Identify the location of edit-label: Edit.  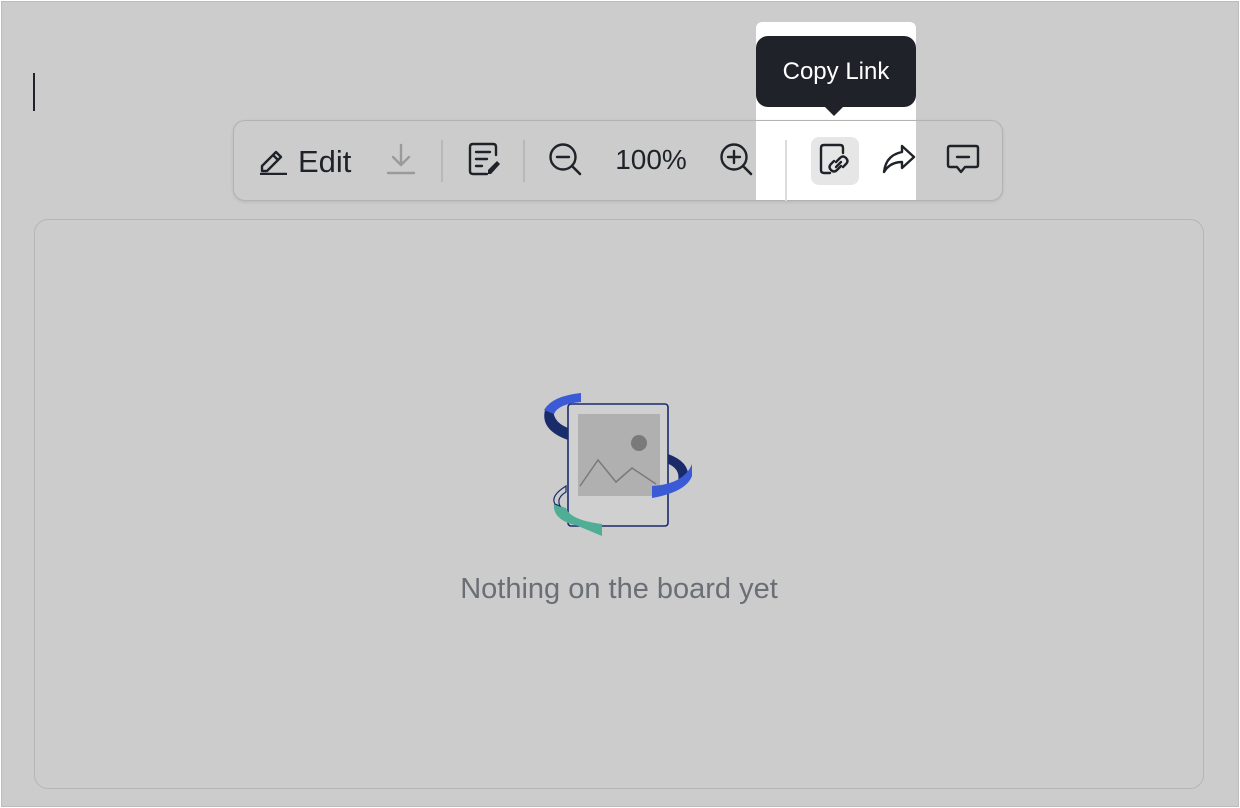
(325, 161).